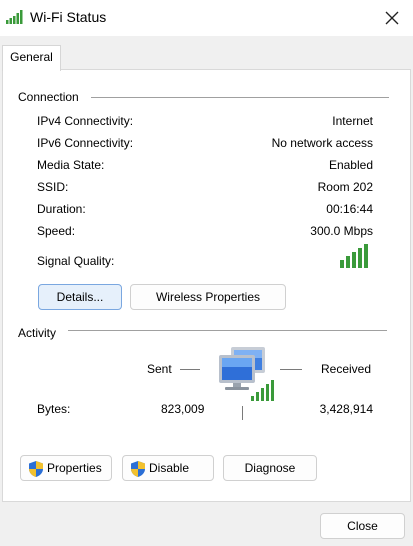 This screenshot has width=413, height=546. Describe the element at coordinates (61, 209) in the screenshot. I see `duration-label: Duration:` at that location.